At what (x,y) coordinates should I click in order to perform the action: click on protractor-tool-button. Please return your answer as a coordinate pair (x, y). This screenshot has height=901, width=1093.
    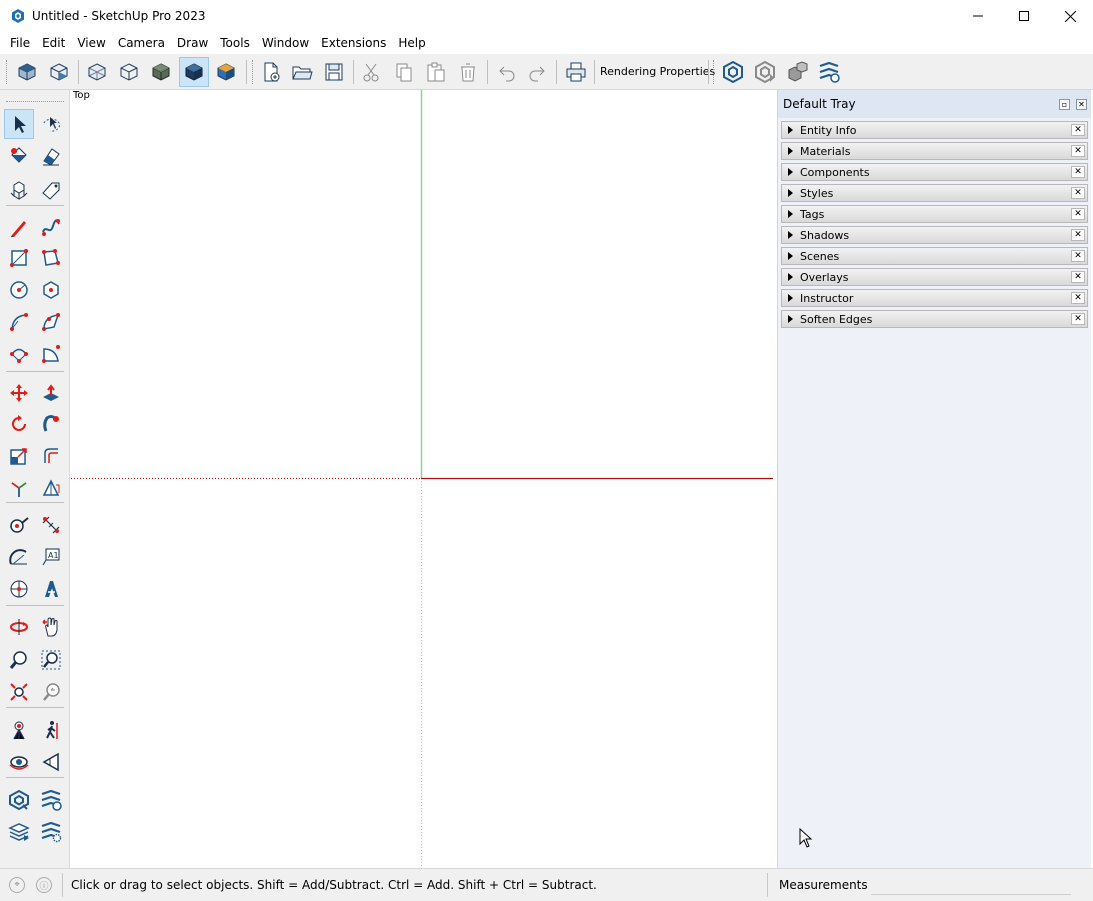
    Looking at the image, I should click on (19, 557).